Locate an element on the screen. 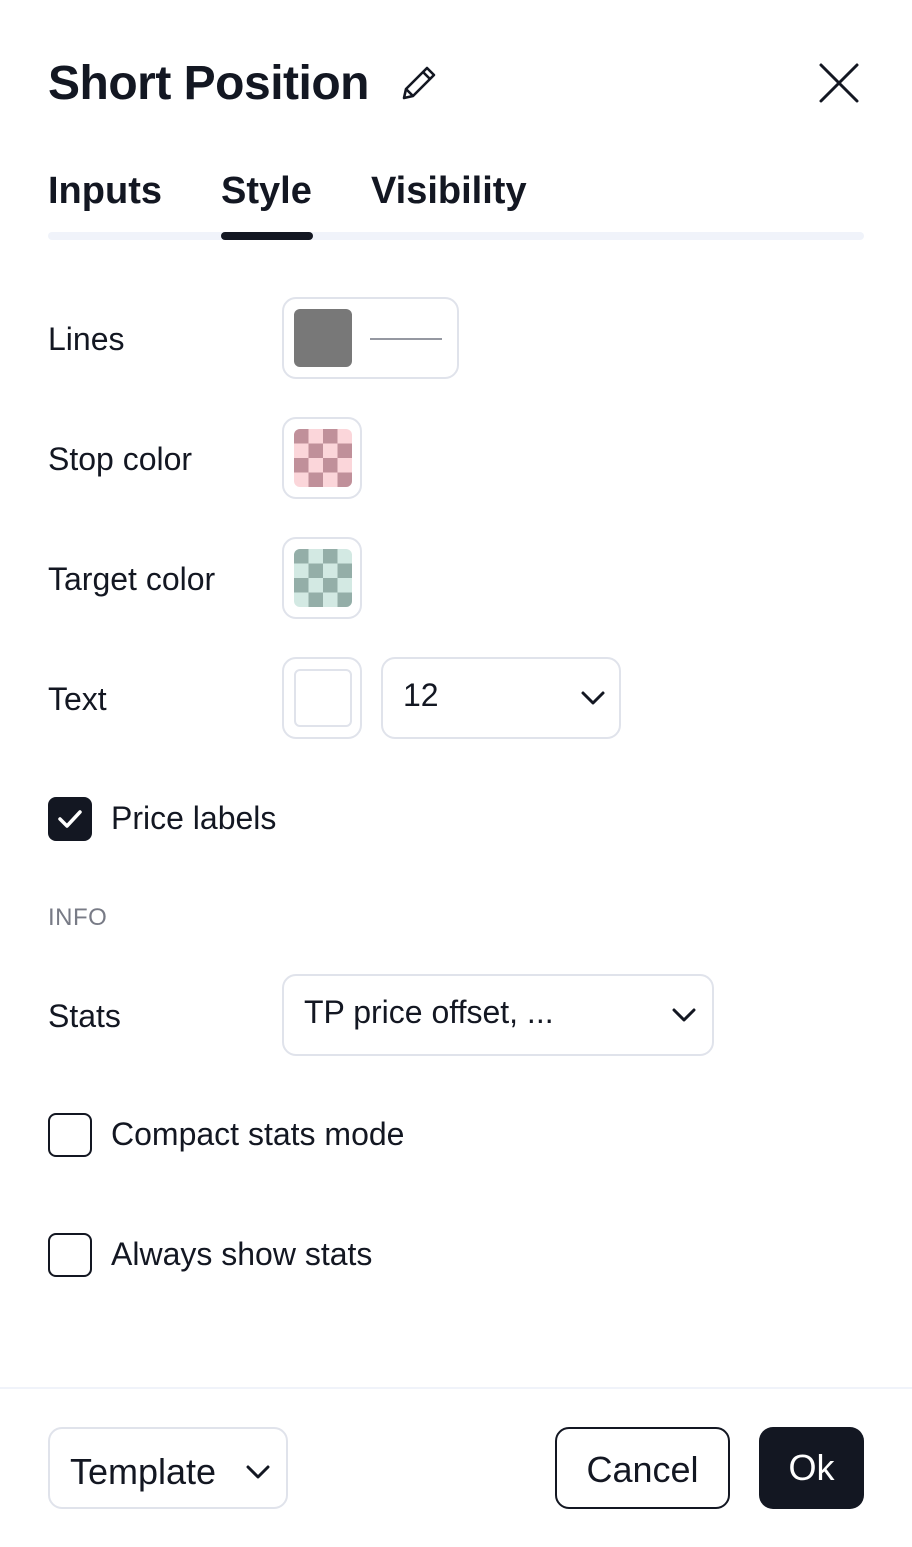 This screenshot has height=1547, width=912. stats-label: Stats is located at coordinates (84, 1016).